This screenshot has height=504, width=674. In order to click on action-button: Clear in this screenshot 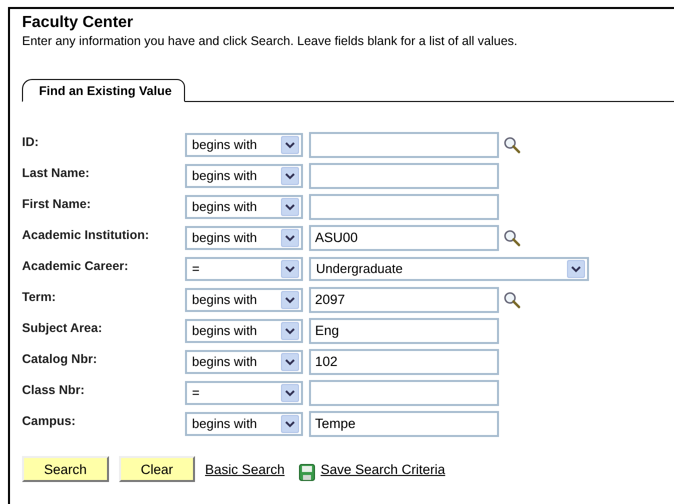, I will do `click(157, 469)`.